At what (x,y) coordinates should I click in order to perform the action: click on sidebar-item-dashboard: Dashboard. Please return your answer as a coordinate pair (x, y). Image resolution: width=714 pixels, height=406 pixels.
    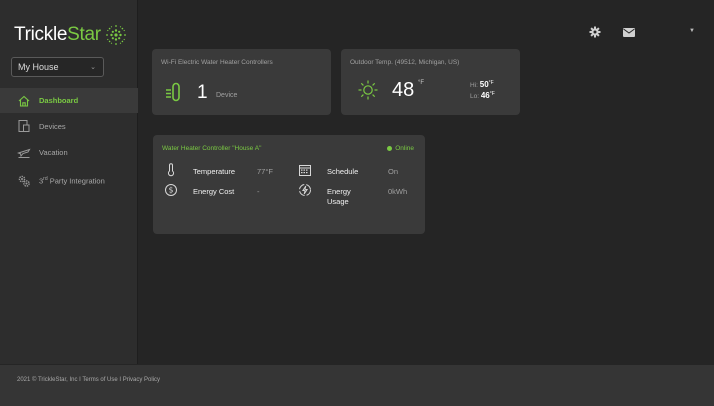
    Looking at the image, I should click on (69, 100).